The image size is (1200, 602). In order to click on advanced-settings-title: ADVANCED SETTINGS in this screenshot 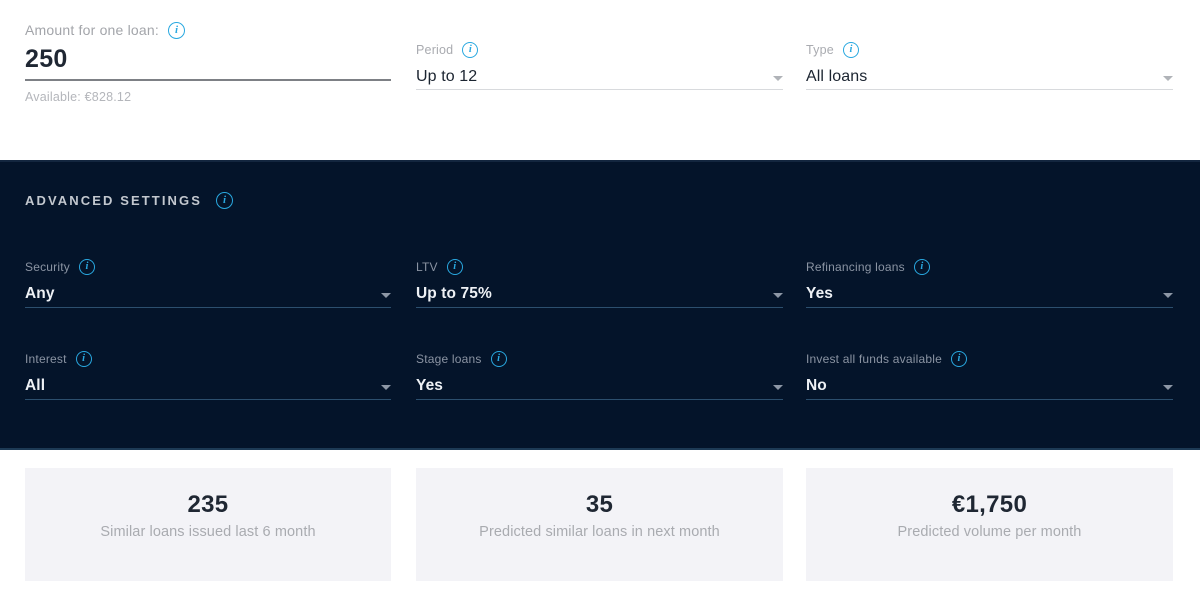, I will do `click(114, 200)`.